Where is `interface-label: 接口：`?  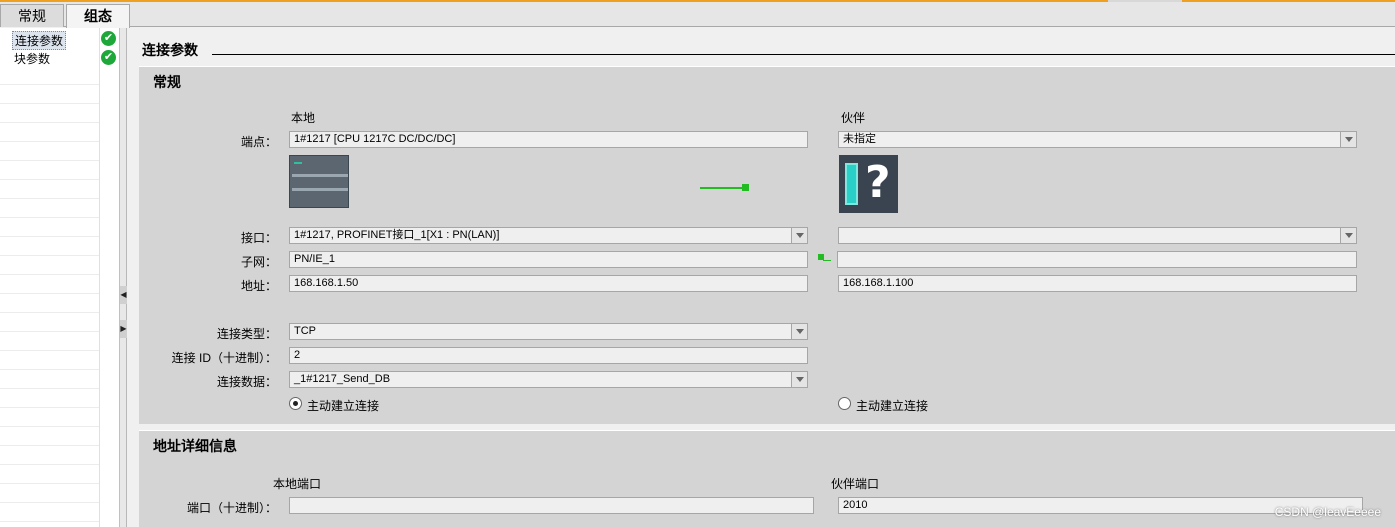
interface-label: 接口： is located at coordinates (258, 238).